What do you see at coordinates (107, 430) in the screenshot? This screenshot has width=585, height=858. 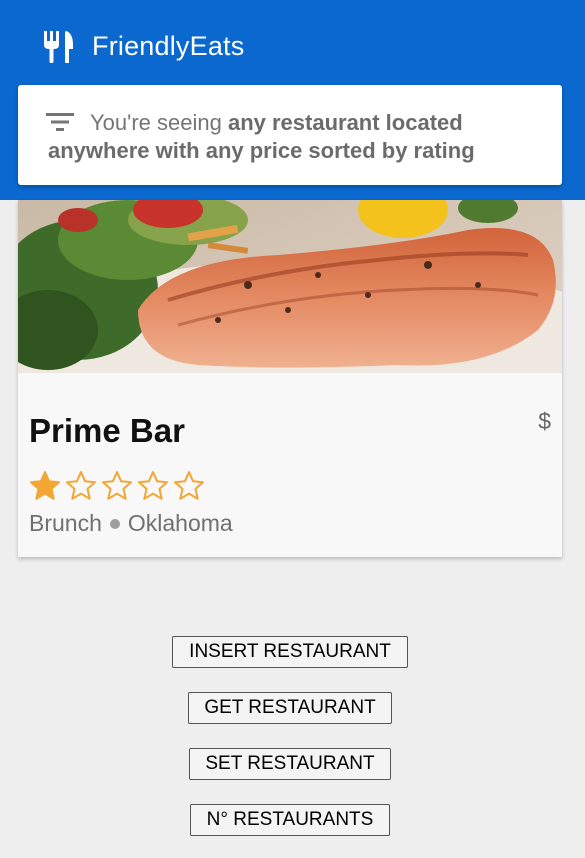 I see `restaurant-name: Prime Bar` at bounding box center [107, 430].